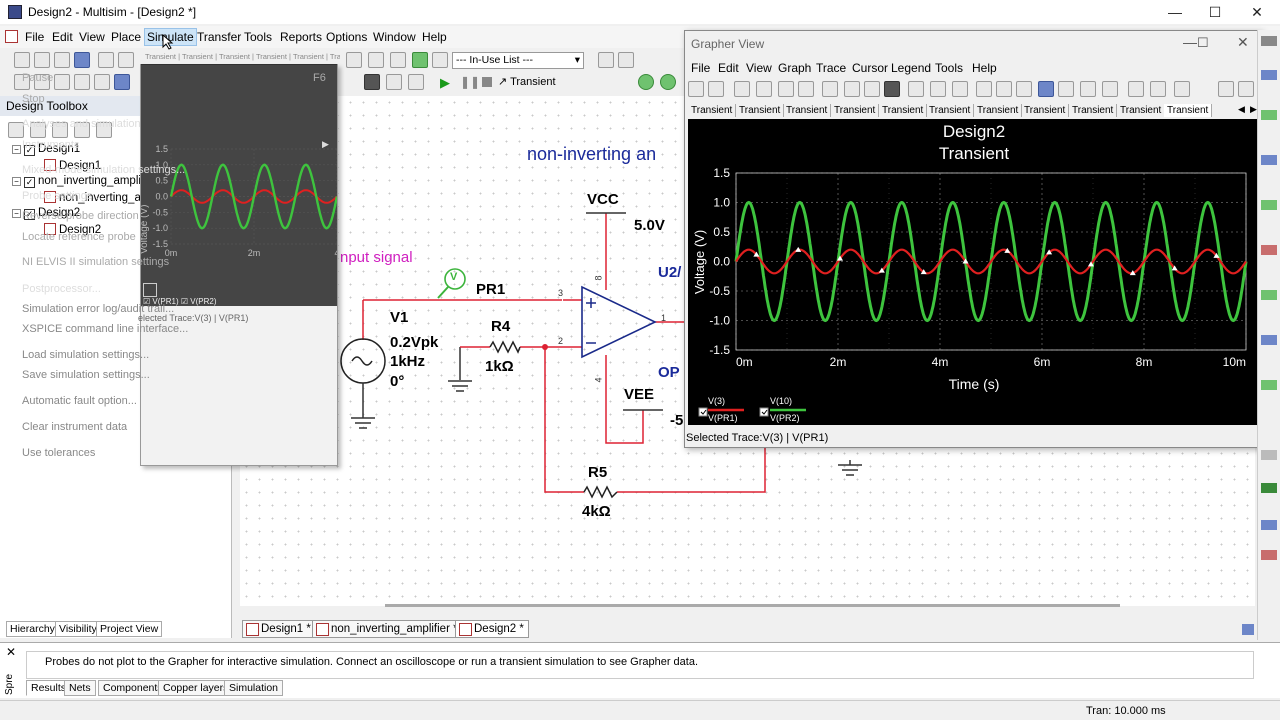 The width and height of the screenshot is (1280, 720). What do you see at coordinates (830, 89) in the screenshot?
I see `grapher-grid-icon` at bounding box center [830, 89].